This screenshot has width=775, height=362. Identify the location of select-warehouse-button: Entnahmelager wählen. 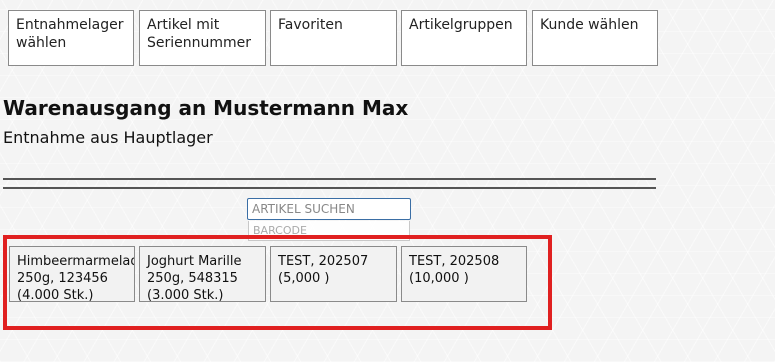
(71, 38).